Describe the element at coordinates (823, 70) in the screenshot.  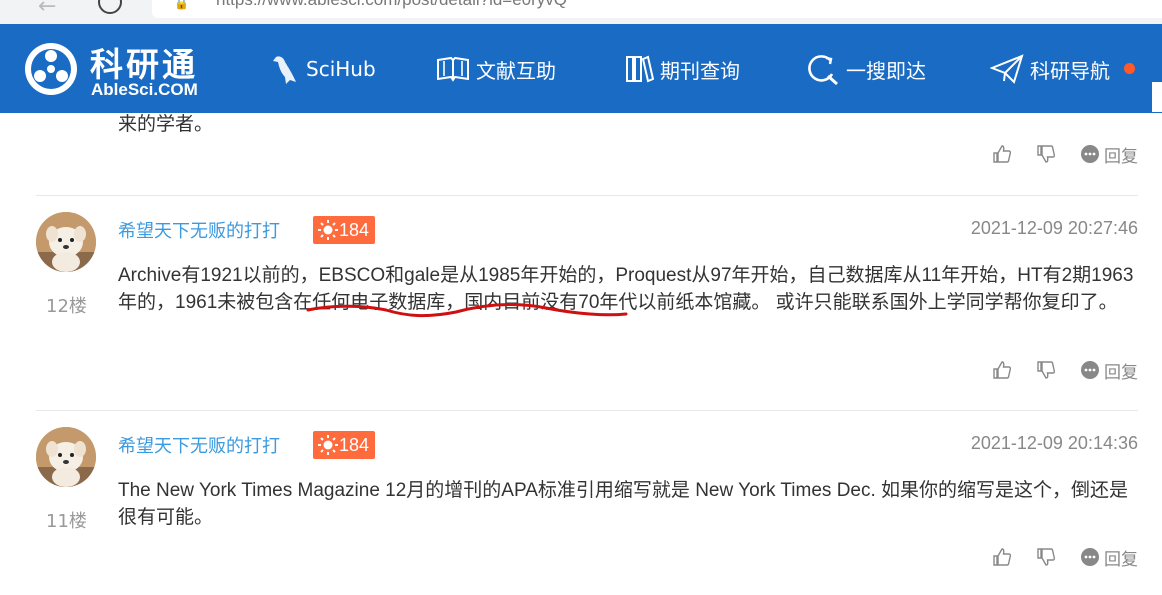
I see `search-refresh-icon` at that location.